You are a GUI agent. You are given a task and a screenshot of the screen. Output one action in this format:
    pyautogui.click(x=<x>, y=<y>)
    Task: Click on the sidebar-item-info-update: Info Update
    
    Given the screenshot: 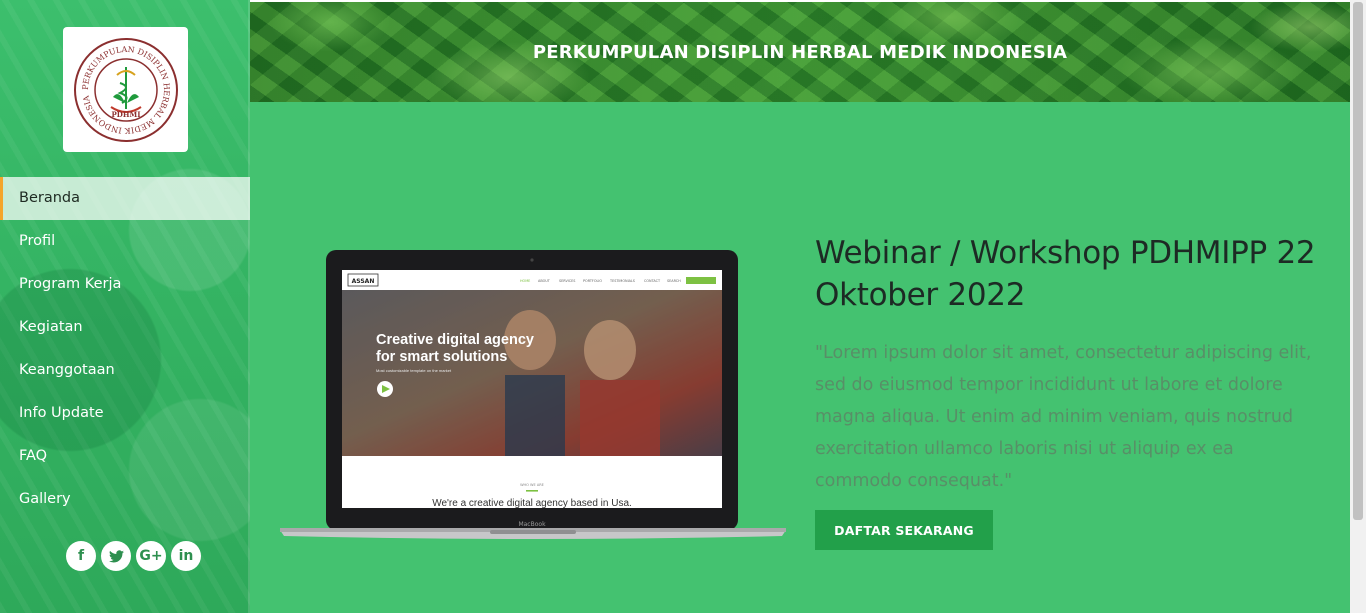 What is the action you would take?
    pyautogui.click(x=125, y=413)
    